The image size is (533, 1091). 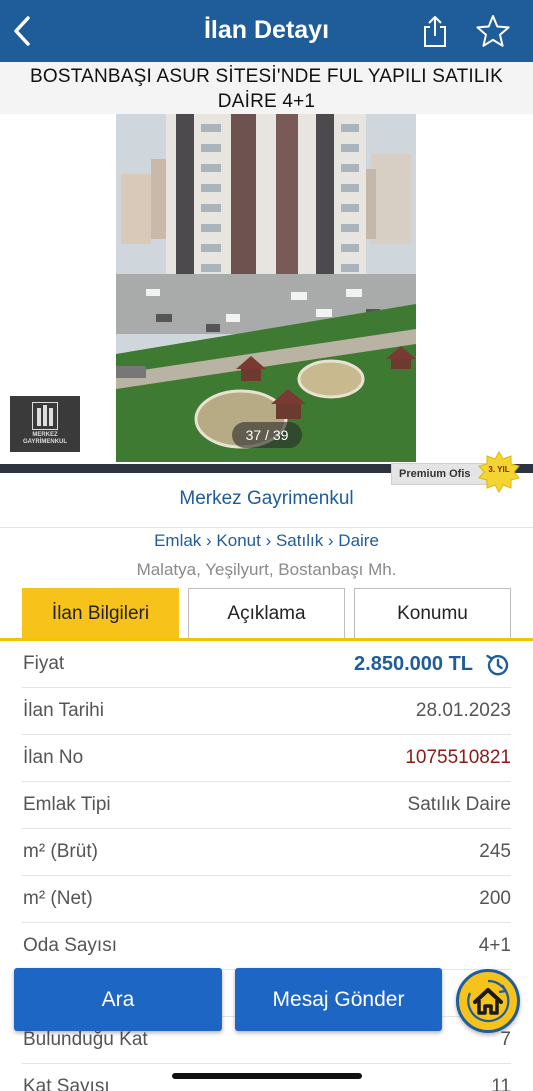 I want to click on home-indicator, so click(x=267, y=1076).